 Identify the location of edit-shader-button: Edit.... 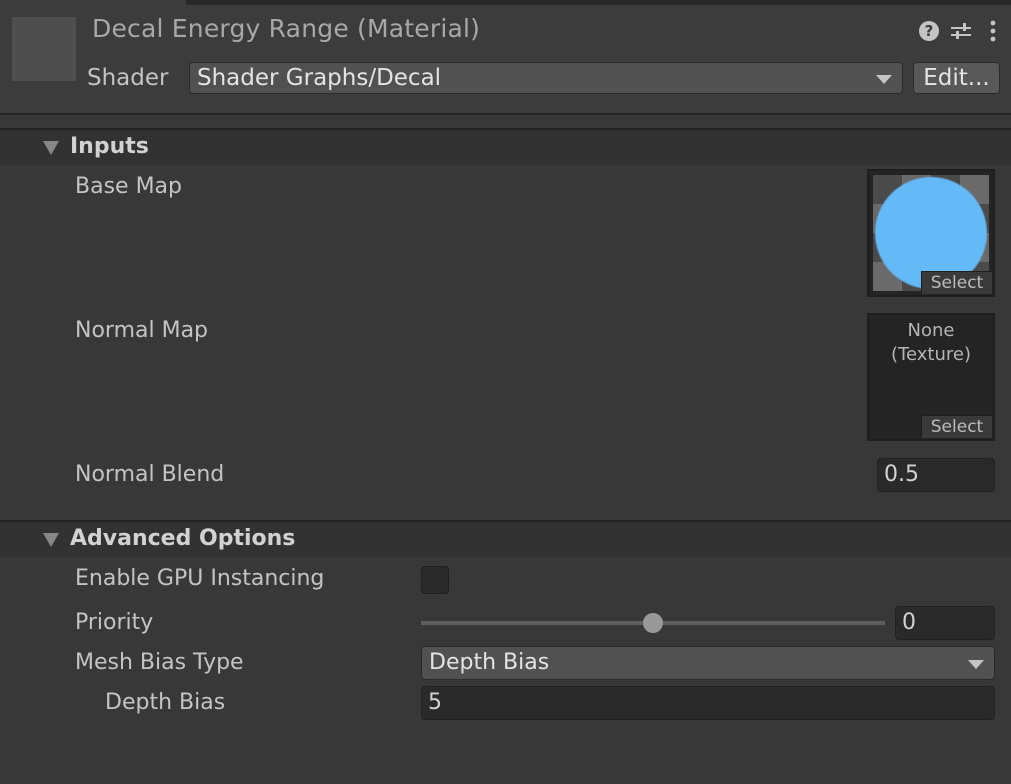
(956, 78).